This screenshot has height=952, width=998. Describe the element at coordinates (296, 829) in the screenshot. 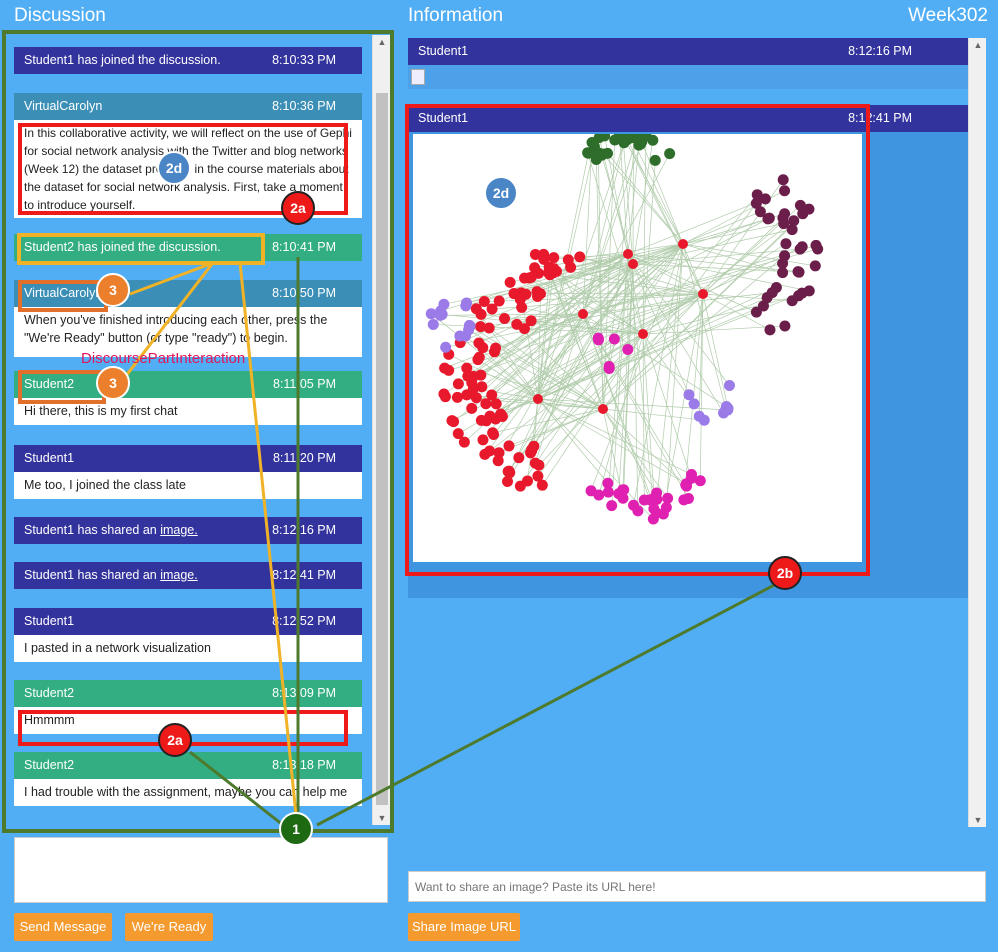

I see `marker-1: 1` at that location.